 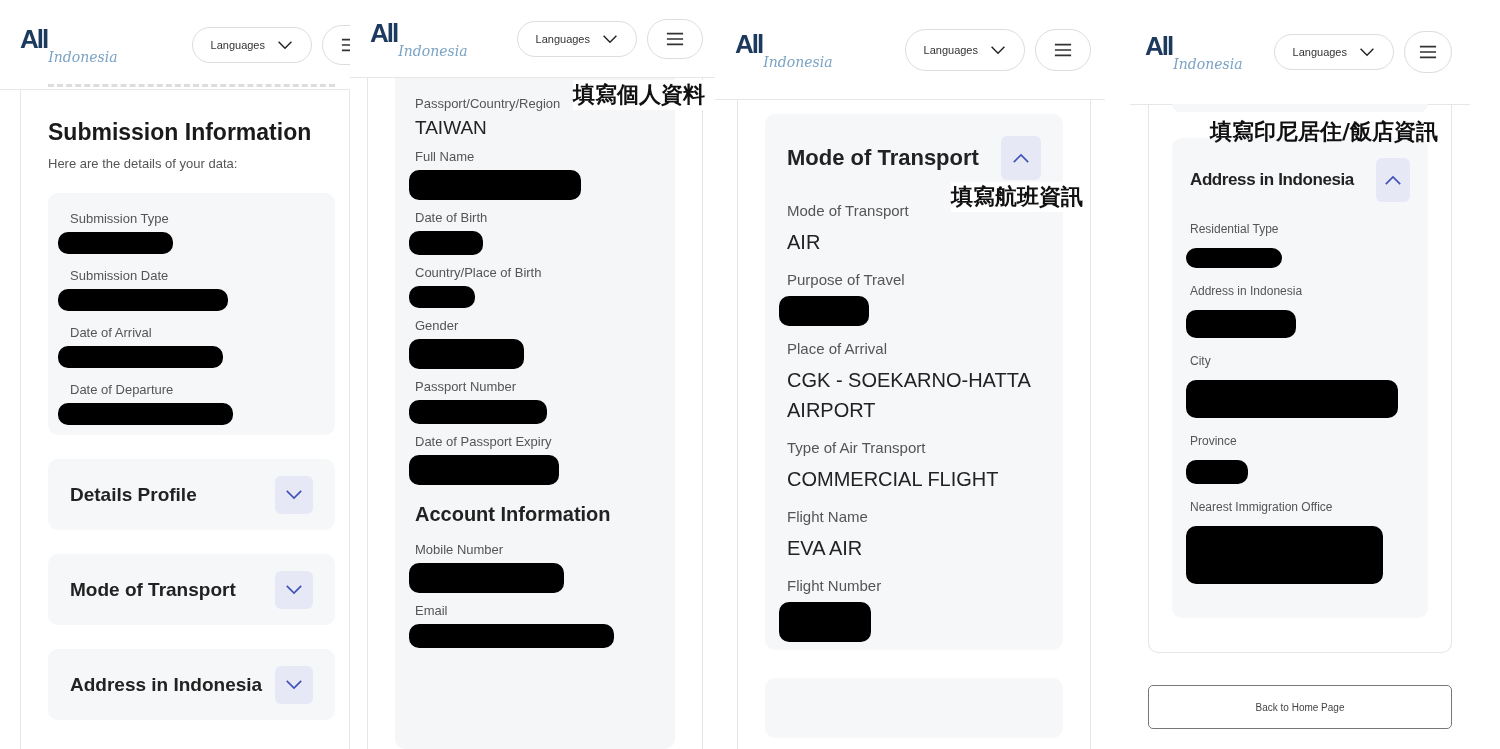 I want to click on field-label: Gender, so click(x=437, y=325).